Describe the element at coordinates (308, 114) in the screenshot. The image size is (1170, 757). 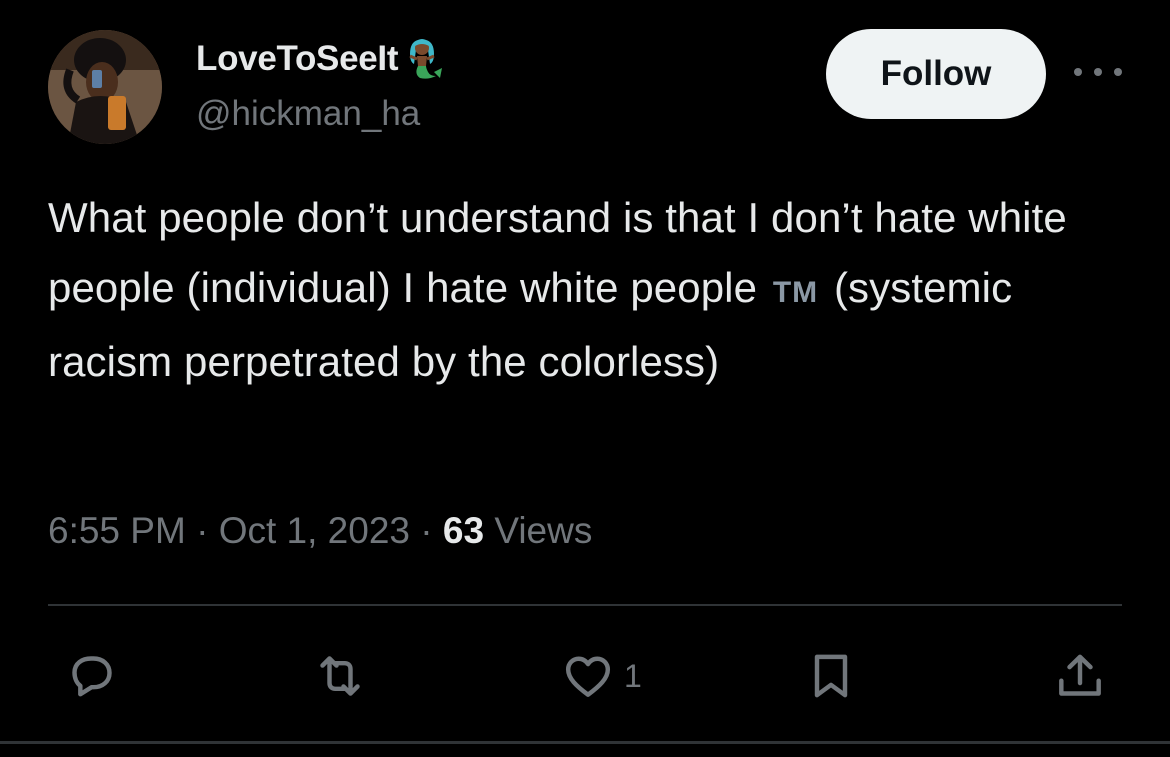
I see `handle: @hickman_ha` at that location.